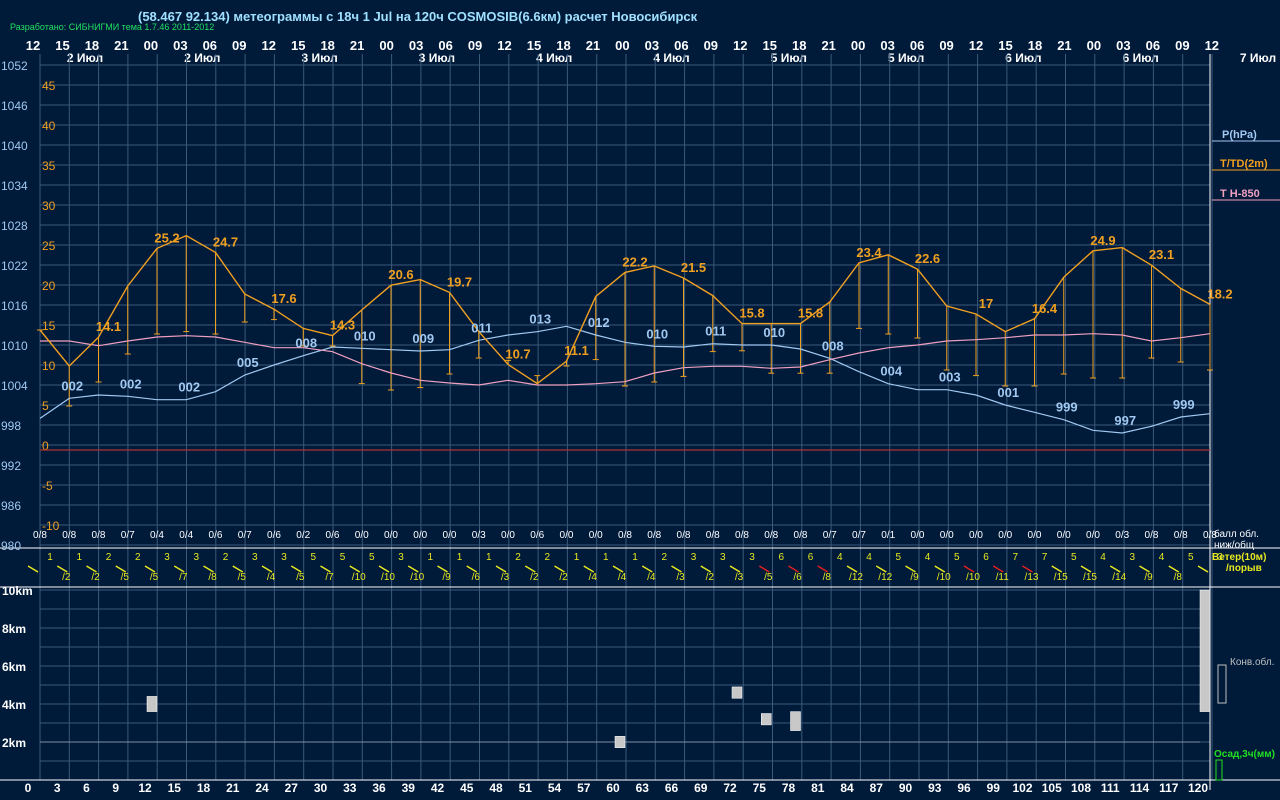 The height and width of the screenshot is (800, 1280). I want to click on bottom-hour-label: 84, so click(847, 788).